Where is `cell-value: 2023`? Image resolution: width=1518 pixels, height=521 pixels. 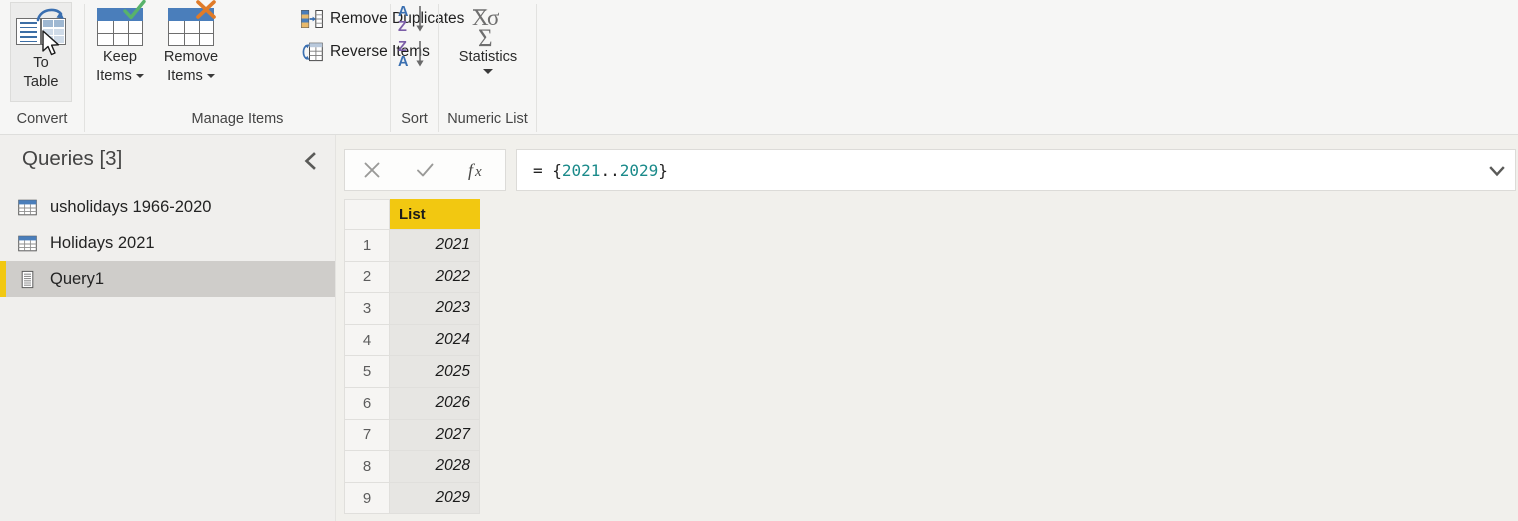
cell-value: 2023 is located at coordinates (434, 308).